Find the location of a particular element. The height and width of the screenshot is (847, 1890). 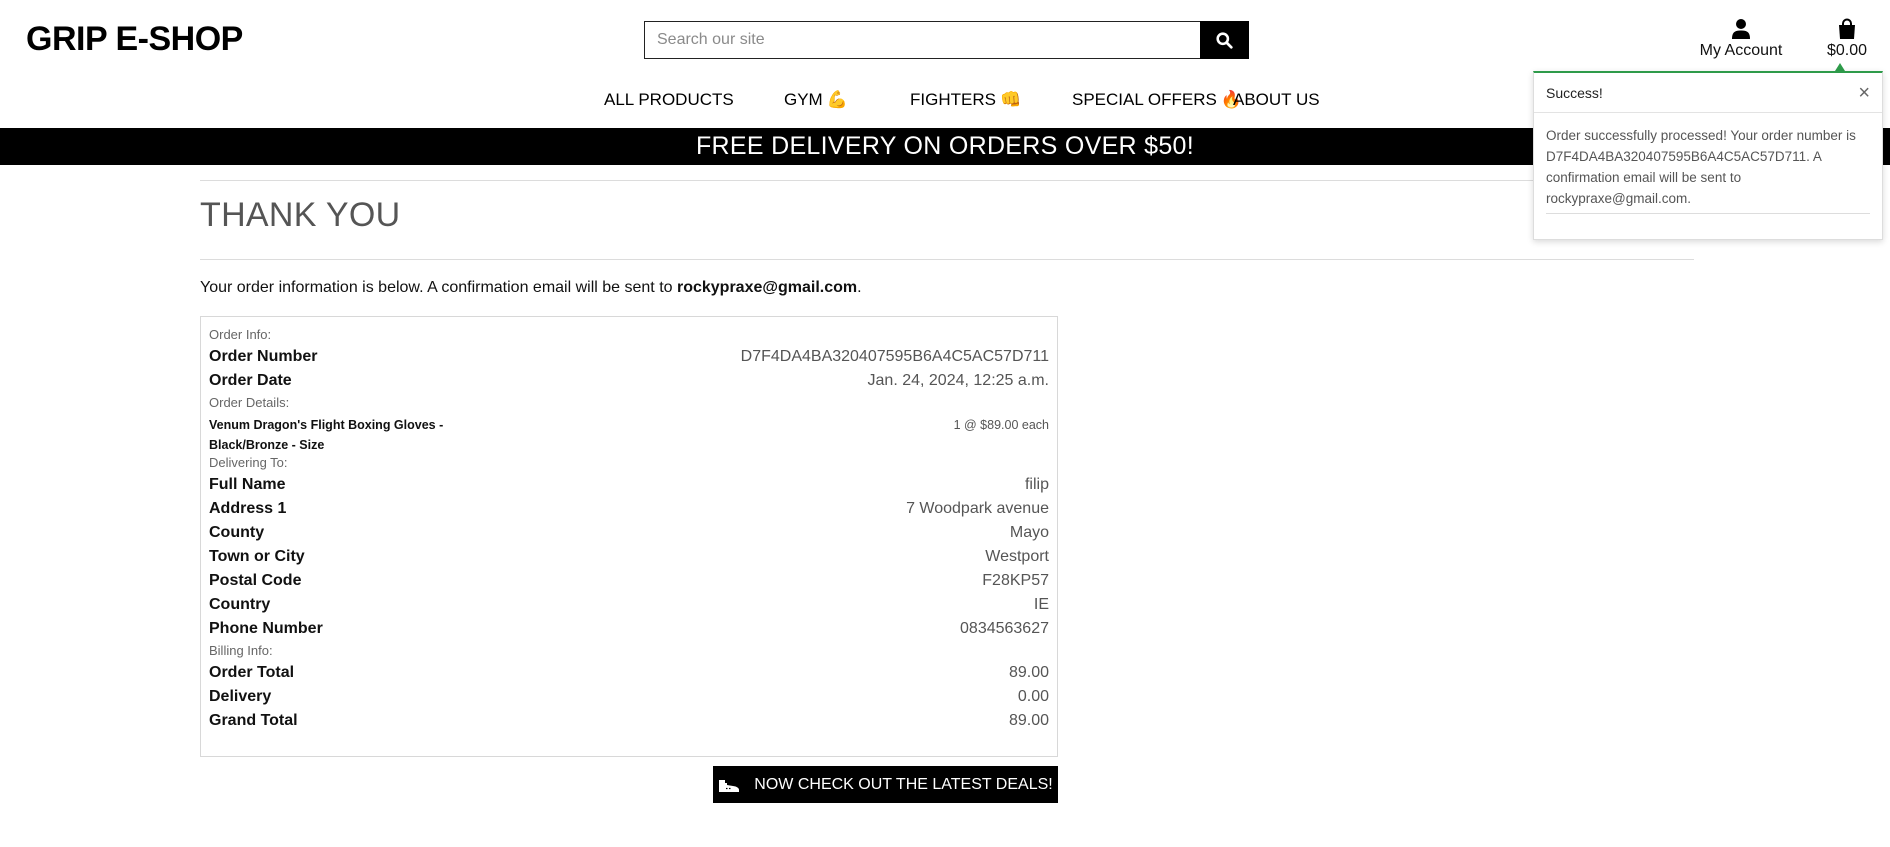

billing-row: Grand Total 89.00 is located at coordinates (629, 721).